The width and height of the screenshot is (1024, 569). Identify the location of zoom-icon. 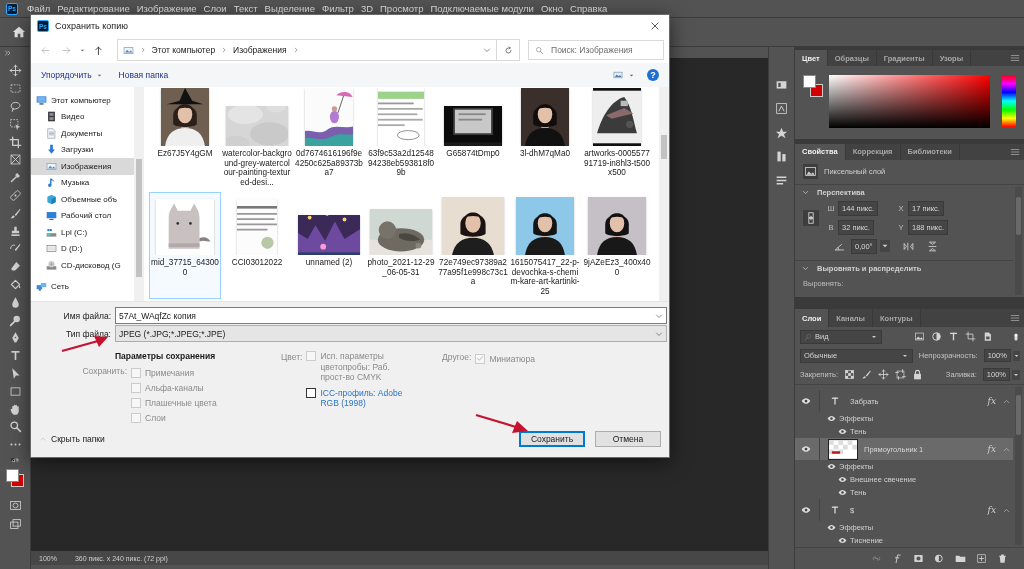
(15, 427).